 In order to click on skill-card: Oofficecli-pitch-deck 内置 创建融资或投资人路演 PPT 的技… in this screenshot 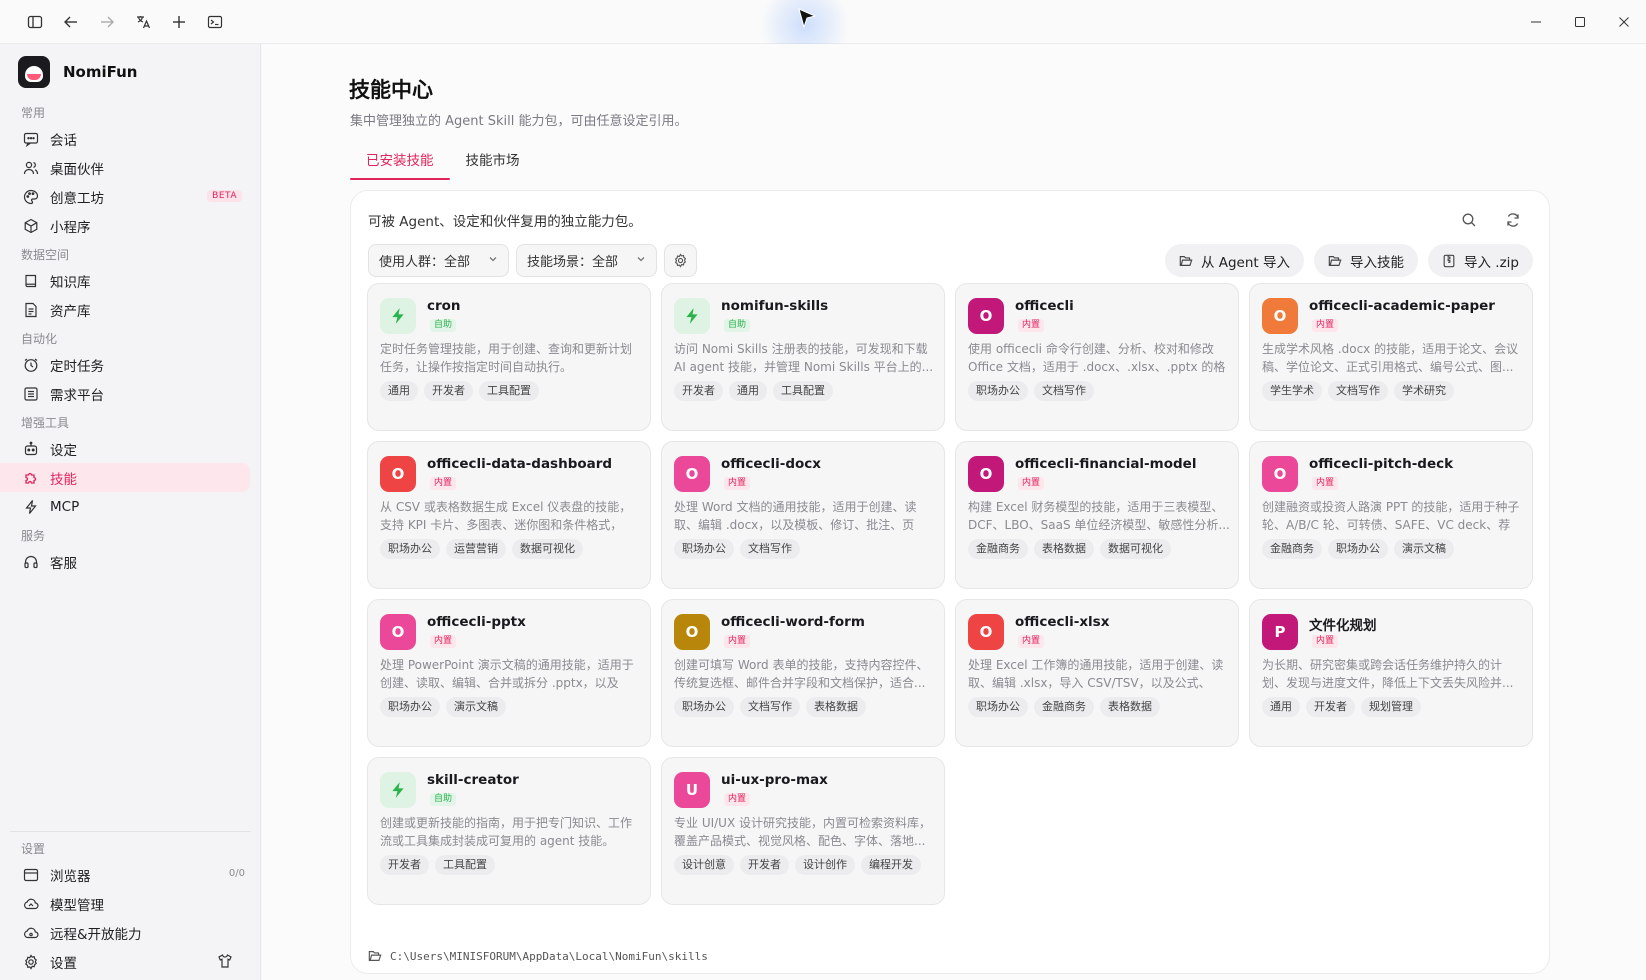, I will do `click(1391, 515)`.